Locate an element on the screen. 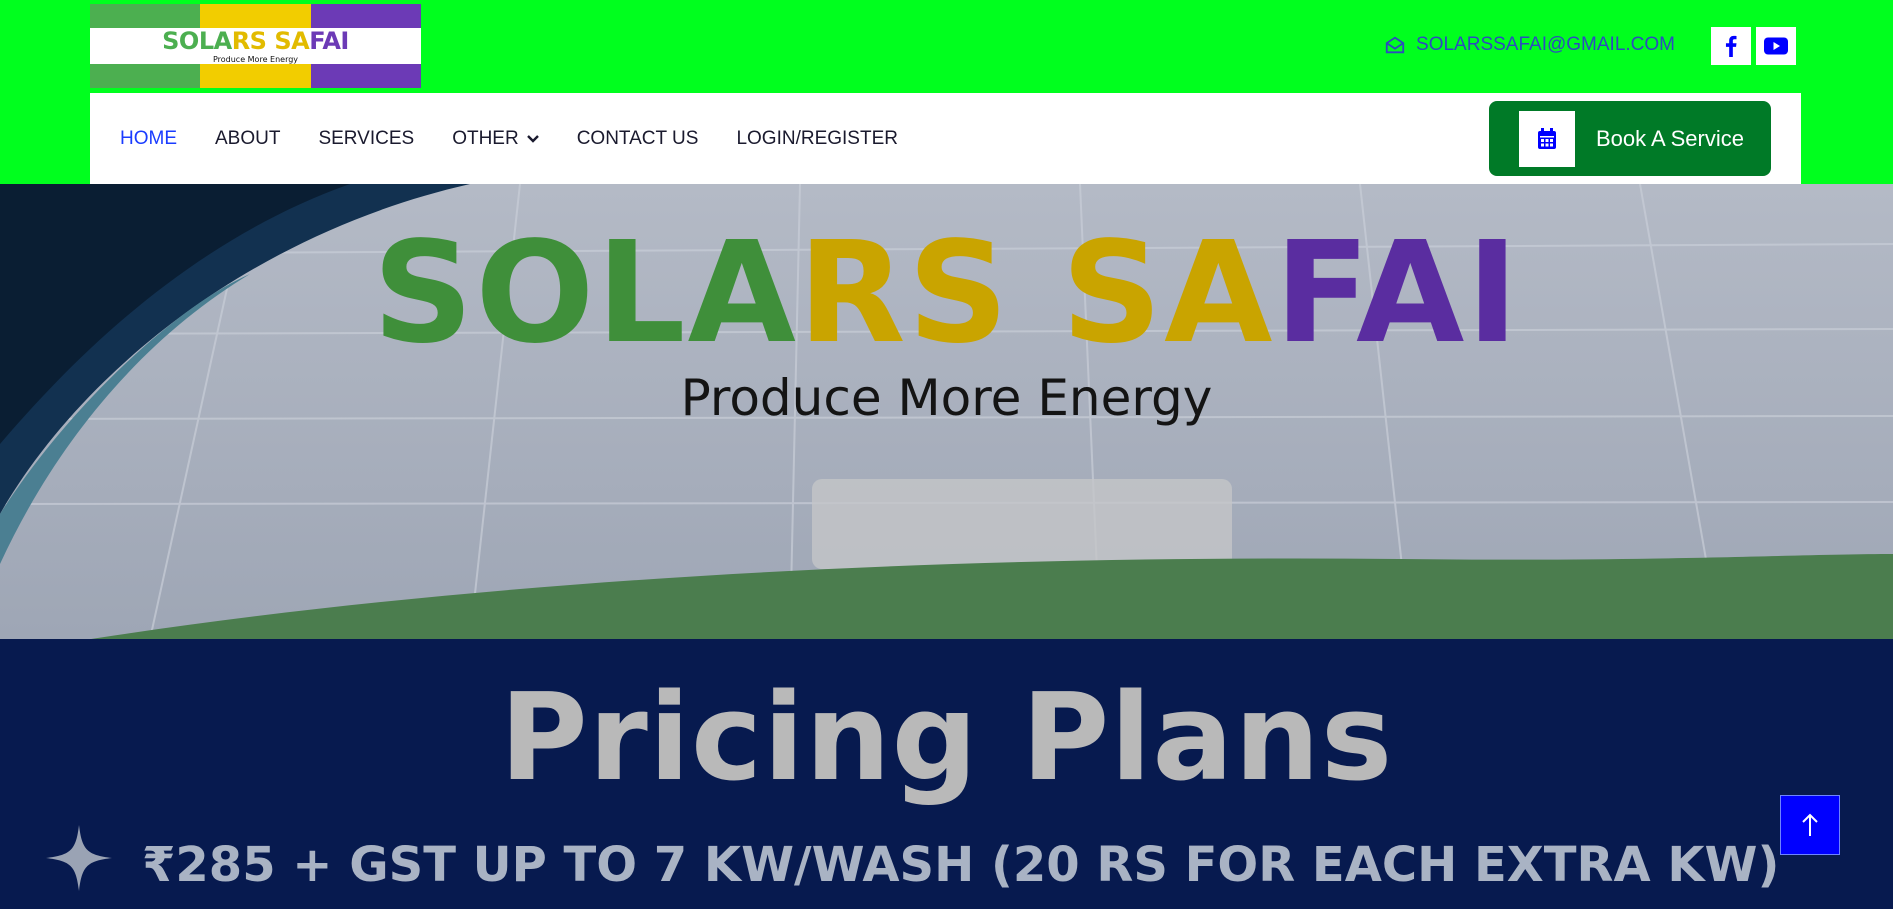  logo-color-bar-bottom is located at coordinates (255, 76).